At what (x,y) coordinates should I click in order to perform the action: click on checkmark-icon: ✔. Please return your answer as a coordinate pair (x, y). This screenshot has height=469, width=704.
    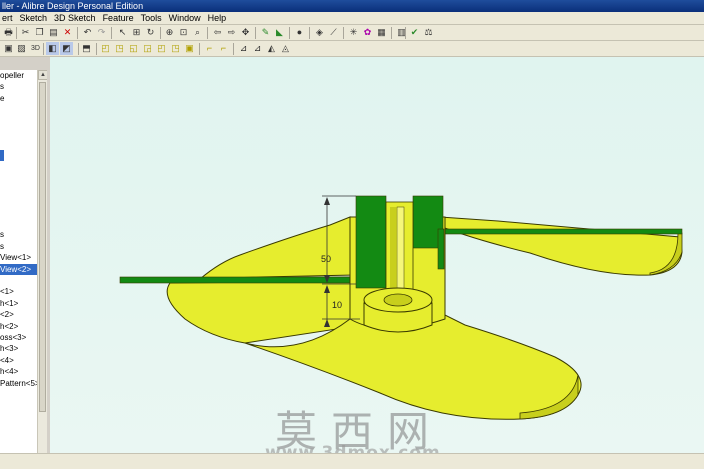
    Looking at the image, I should click on (414, 32).